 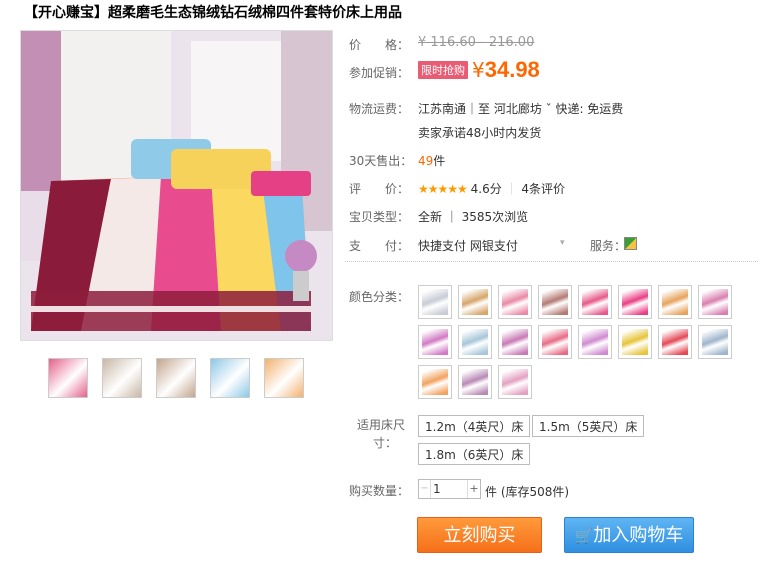 I want to click on size-label-line2: 寸：, so click(x=385, y=443).